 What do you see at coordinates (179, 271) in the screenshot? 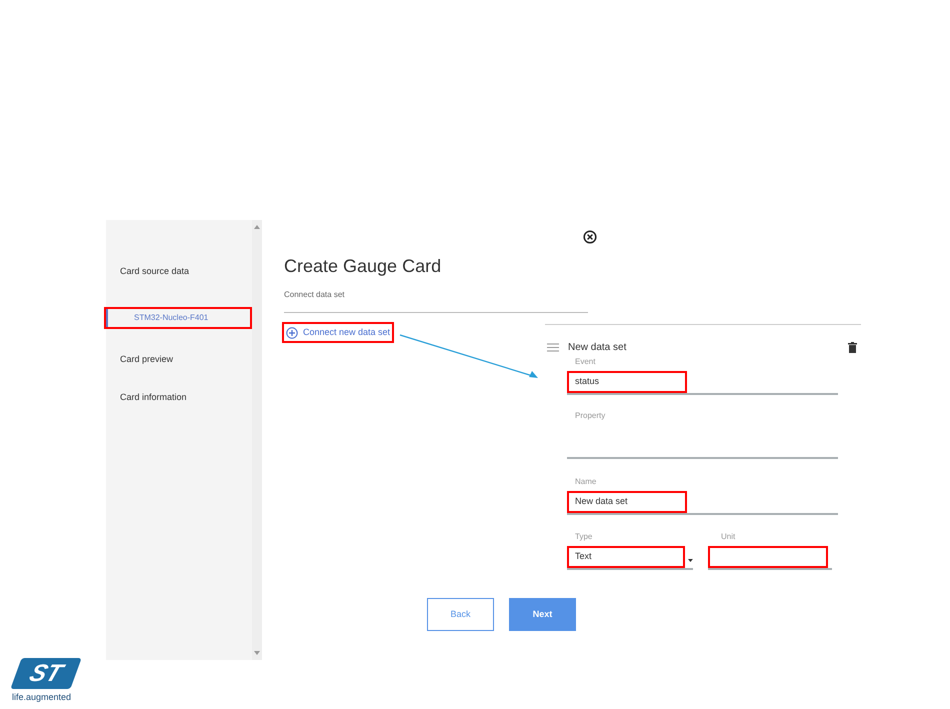
I see `sidebar-item: Card source data` at bounding box center [179, 271].